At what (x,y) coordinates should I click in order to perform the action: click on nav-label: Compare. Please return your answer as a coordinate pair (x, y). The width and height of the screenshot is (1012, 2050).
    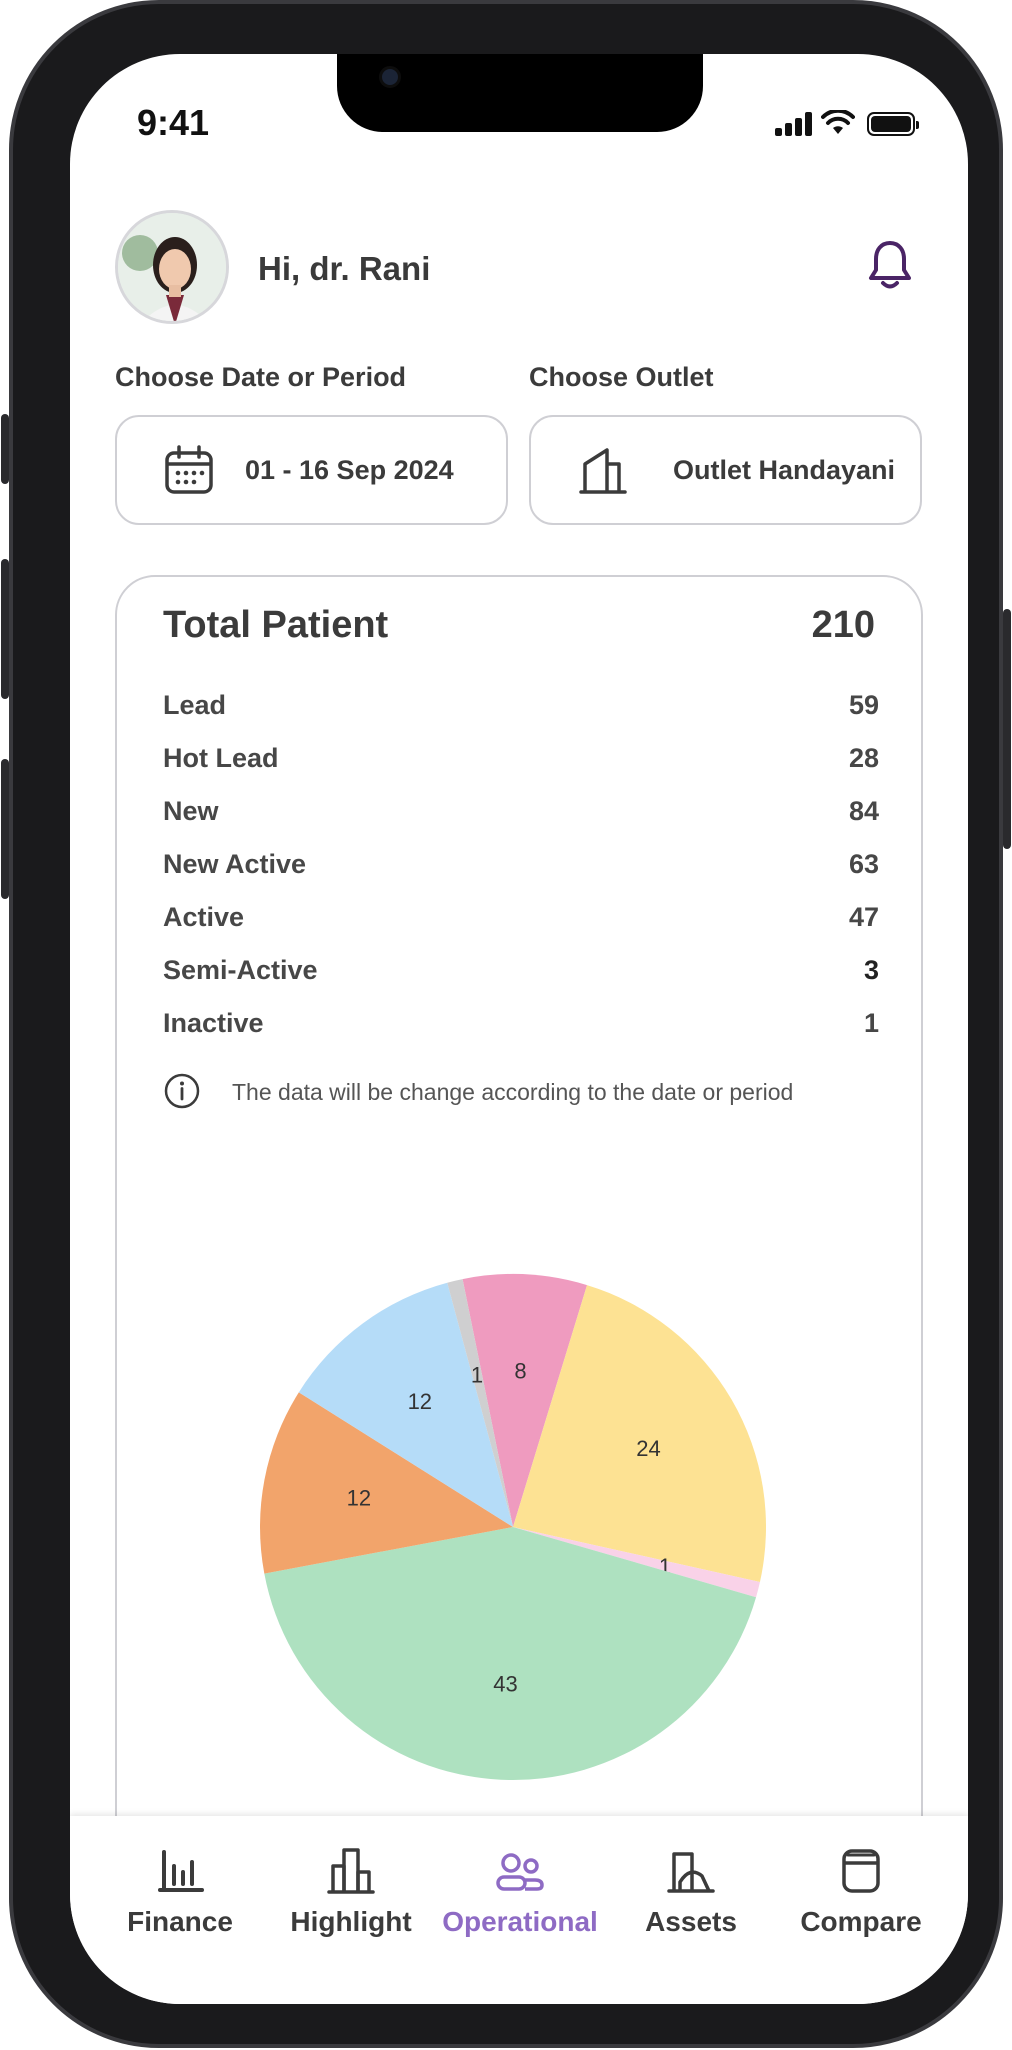
    Looking at the image, I should click on (861, 1921).